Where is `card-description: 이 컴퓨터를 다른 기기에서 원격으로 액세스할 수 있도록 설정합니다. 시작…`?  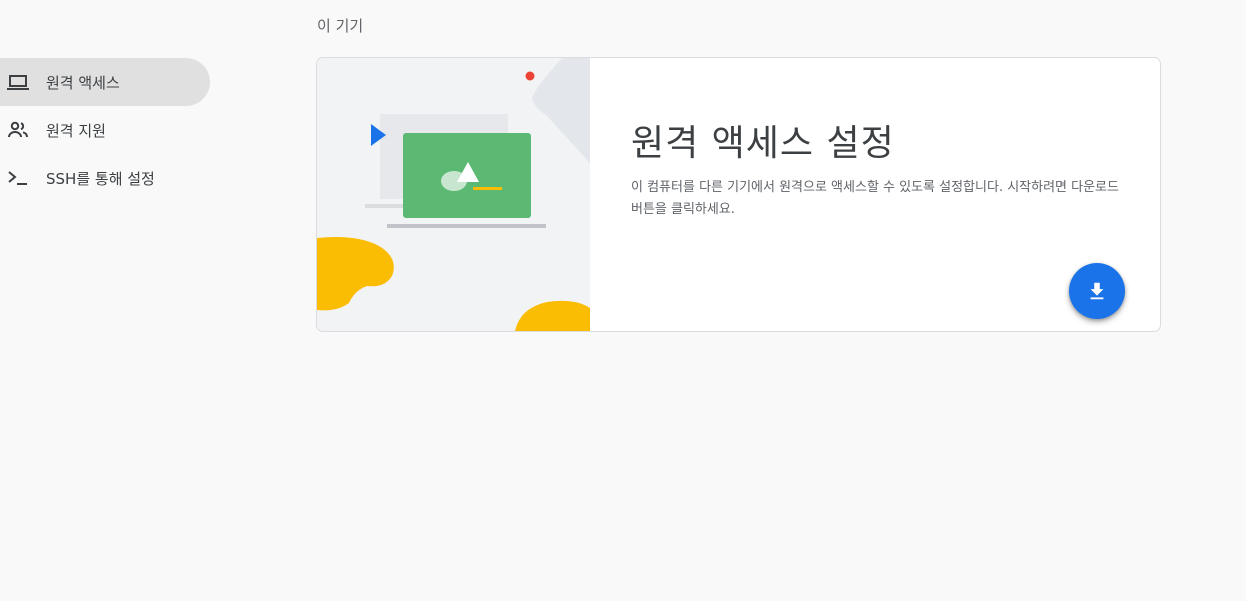 card-description: 이 컴퓨터를 다른 기기에서 원격으로 액세스할 수 있도록 설정합니다. 시작… is located at coordinates (875, 198).